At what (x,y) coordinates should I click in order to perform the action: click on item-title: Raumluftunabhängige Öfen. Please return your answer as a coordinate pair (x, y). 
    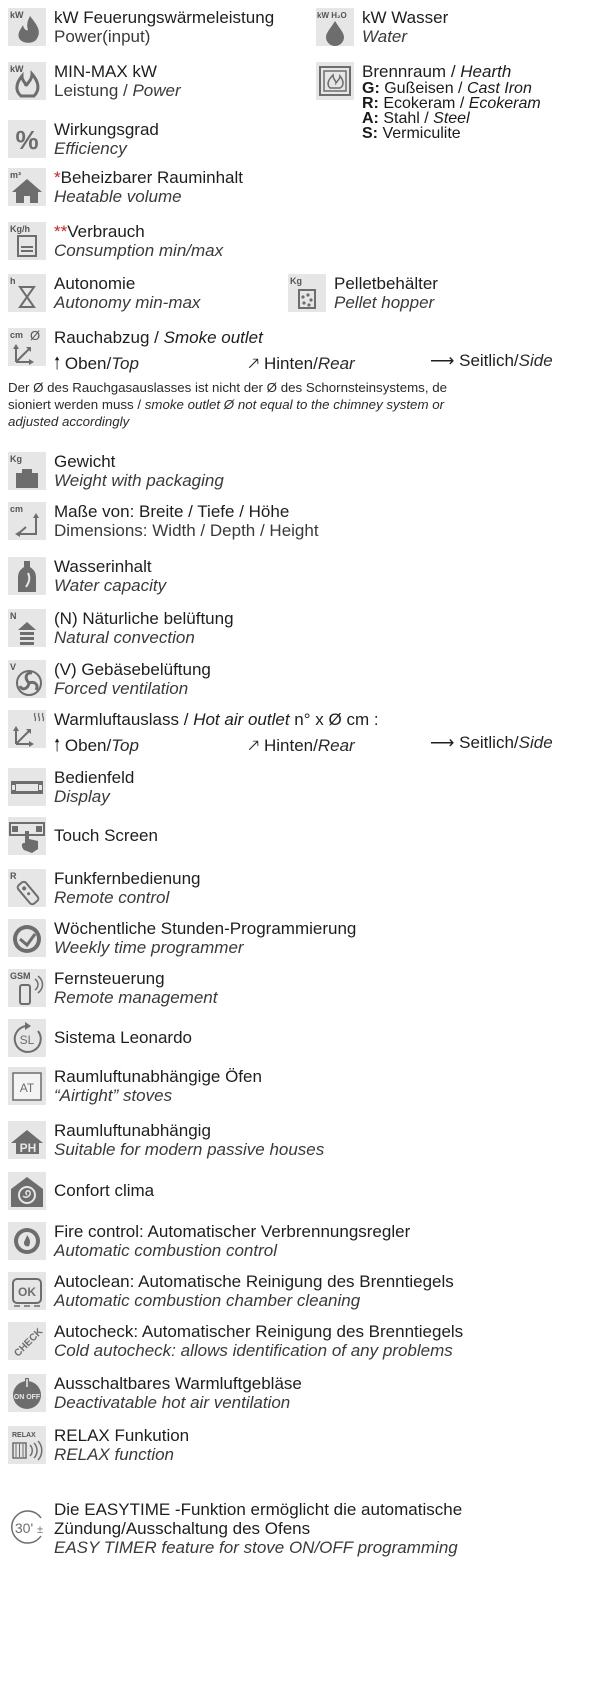
    Looking at the image, I should click on (158, 1076).